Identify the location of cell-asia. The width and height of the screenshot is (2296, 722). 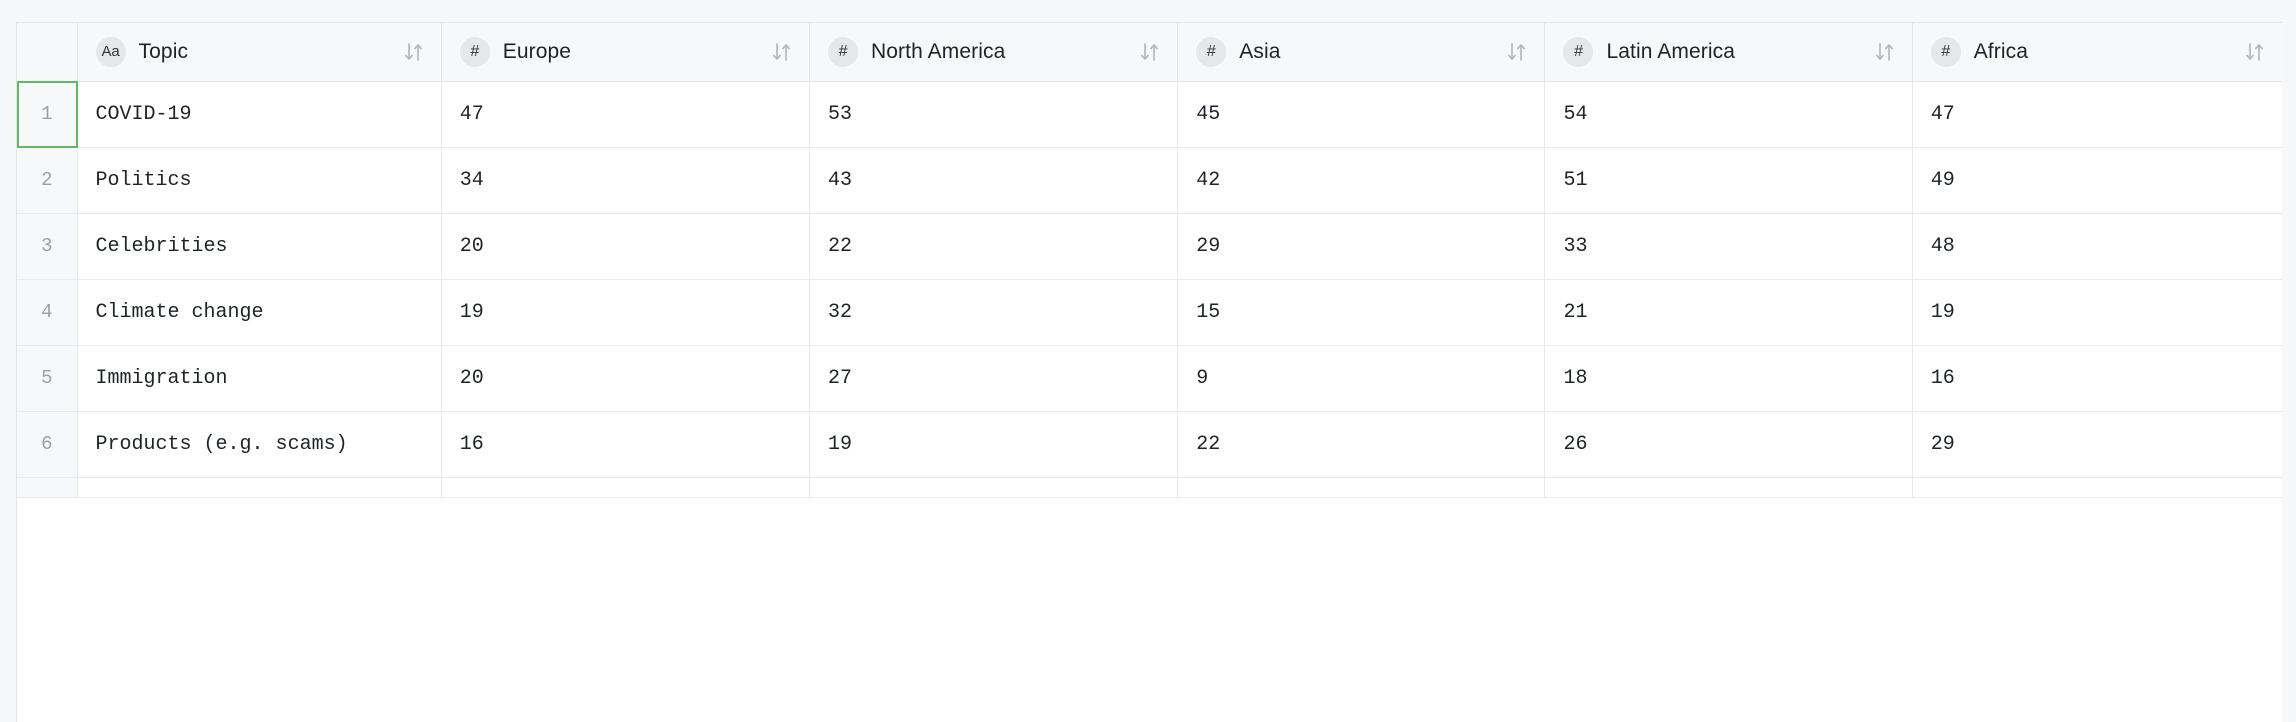
(1361, 487).